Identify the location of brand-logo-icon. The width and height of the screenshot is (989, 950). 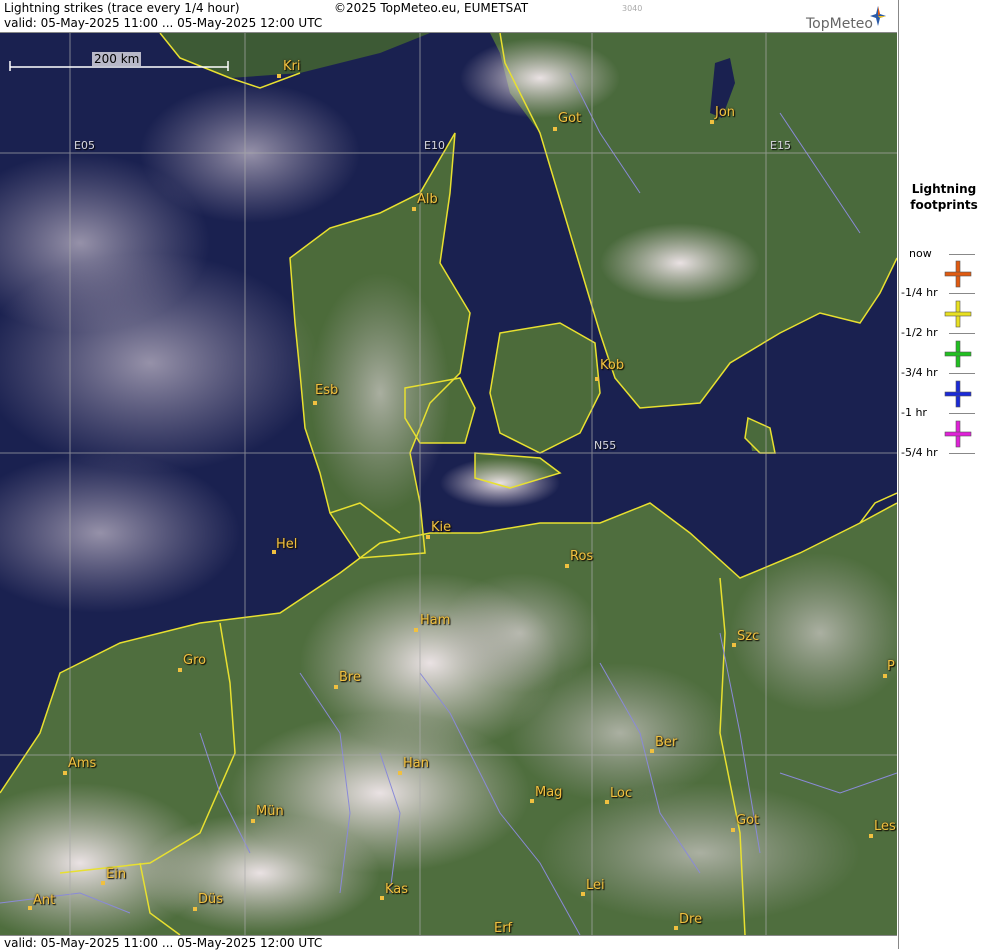
(878, 16).